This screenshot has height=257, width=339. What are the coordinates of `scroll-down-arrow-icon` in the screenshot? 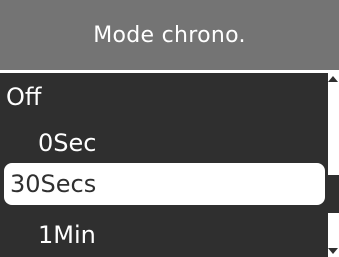 It's located at (333, 251).